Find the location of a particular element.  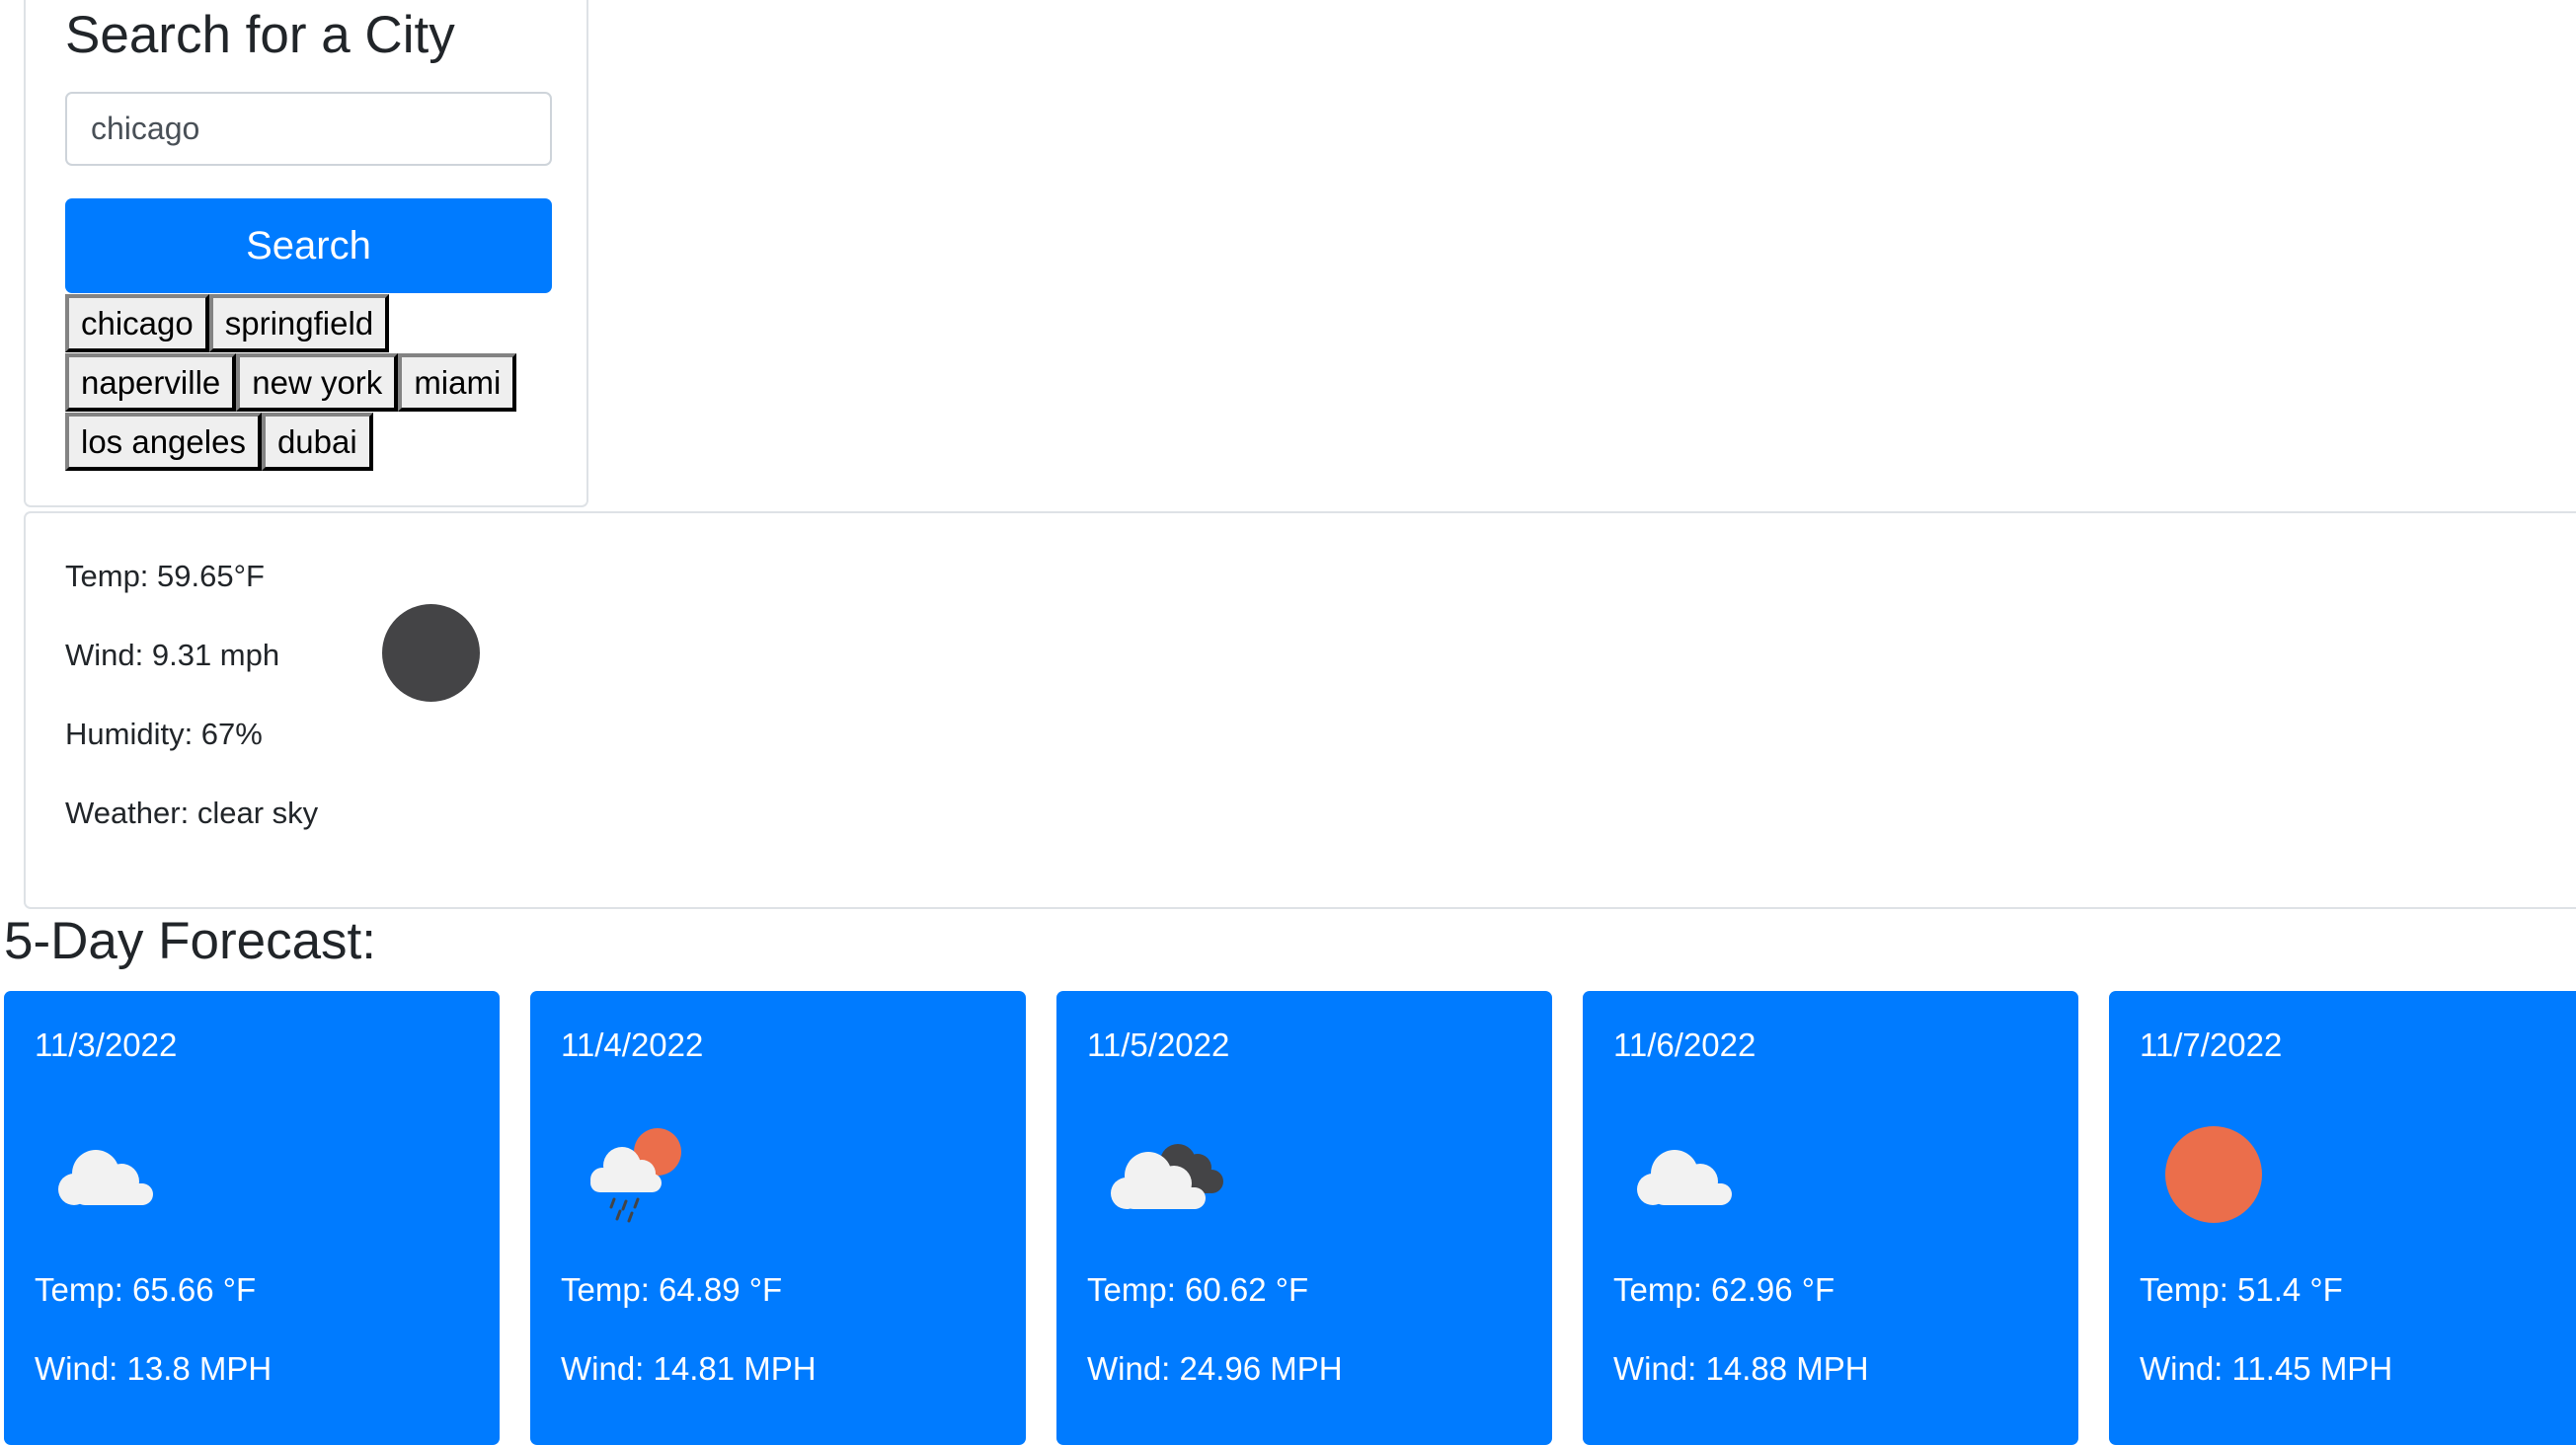

forecast-temp: Temp: 64.89 °F is located at coordinates (672, 1289).